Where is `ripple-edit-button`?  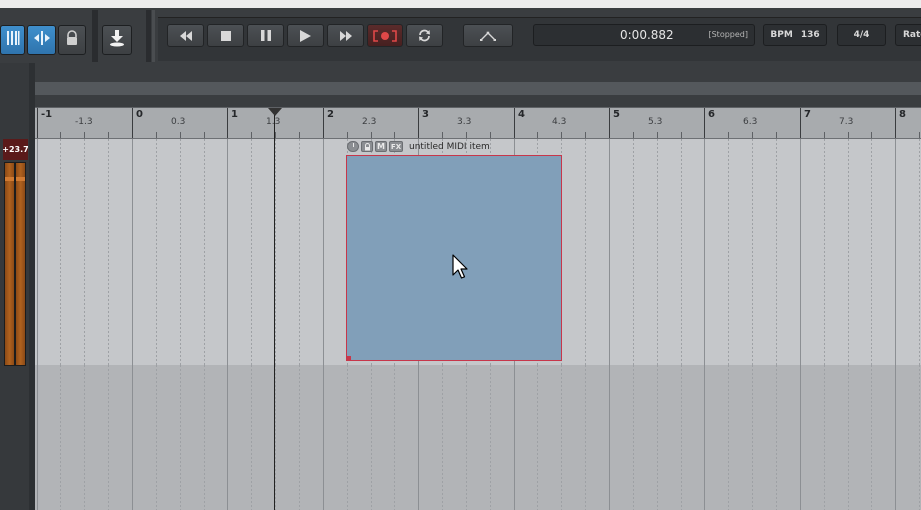
ripple-edit-button is located at coordinates (41, 40).